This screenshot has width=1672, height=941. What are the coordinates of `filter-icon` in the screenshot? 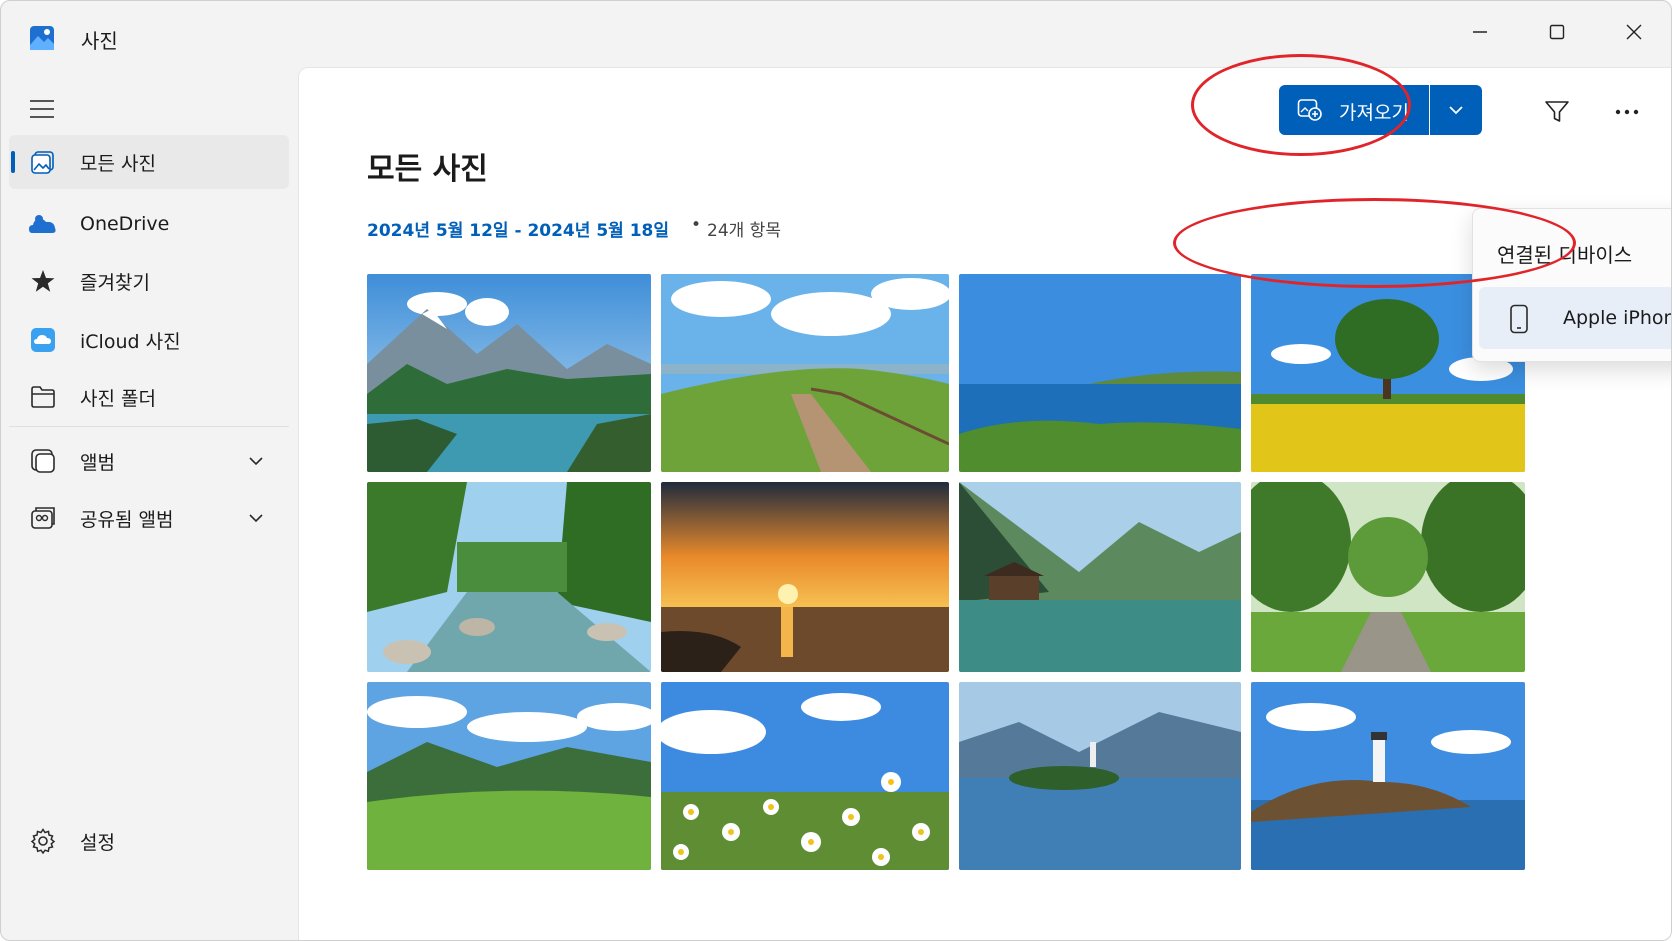 It's located at (1557, 111).